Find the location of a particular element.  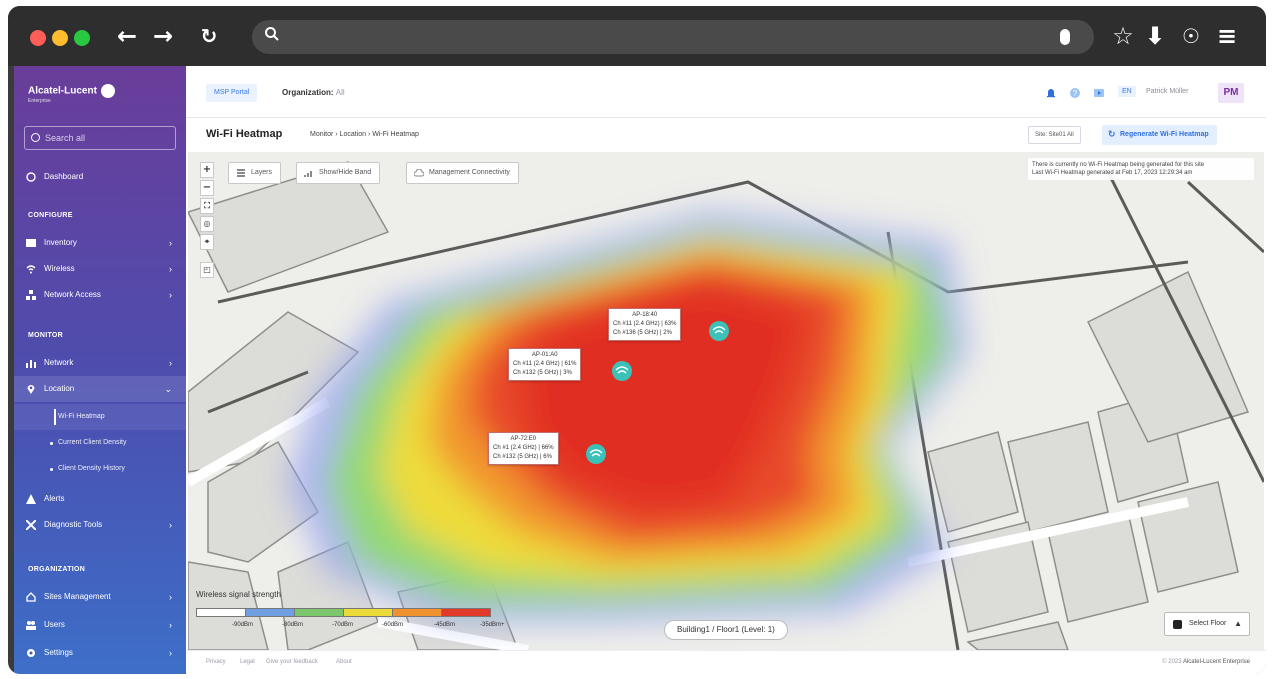

sidebar-item-alerts: Alerts is located at coordinates (100, 499).